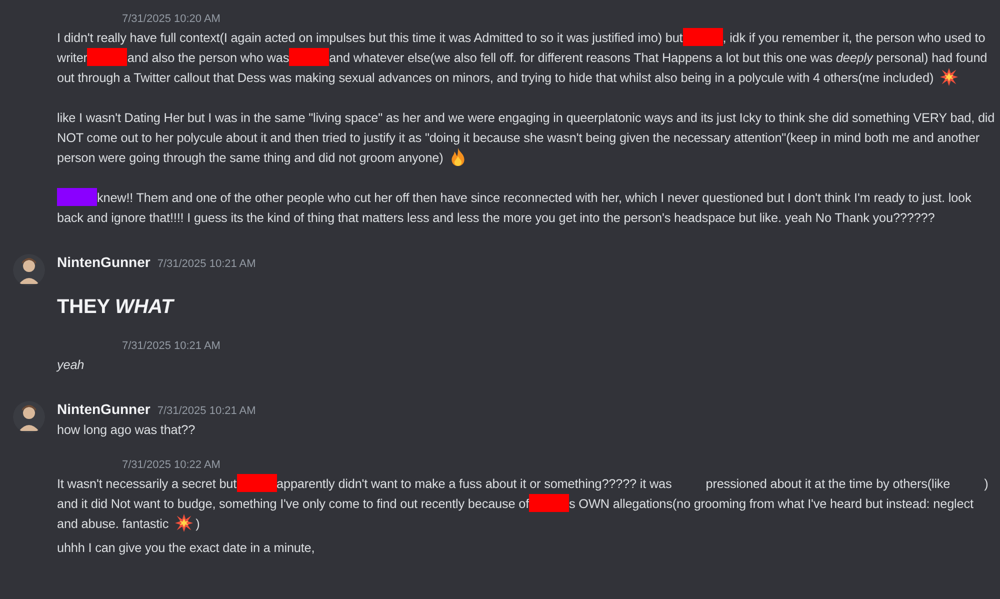 The image size is (1000, 599). I want to click on timestamp: 7/31/2025 10:20 AM, so click(171, 19).